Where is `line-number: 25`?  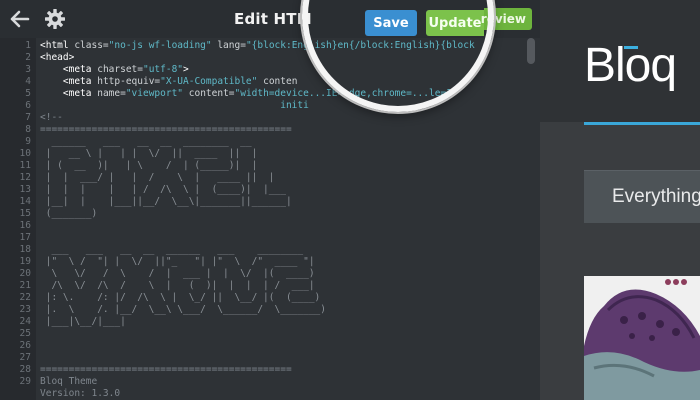 line-number: 25 is located at coordinates (25, 333).